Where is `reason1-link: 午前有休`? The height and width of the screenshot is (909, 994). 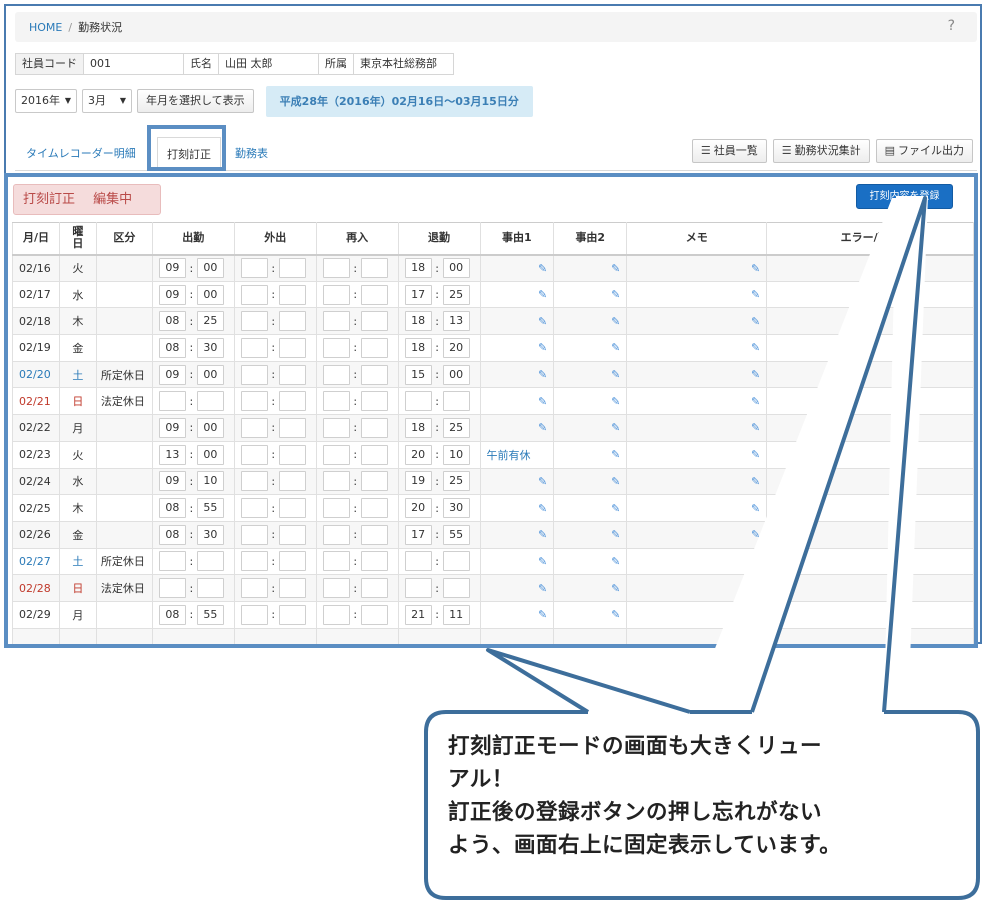 reason1-link: 午前有休 is located at coordinates (509, 455).